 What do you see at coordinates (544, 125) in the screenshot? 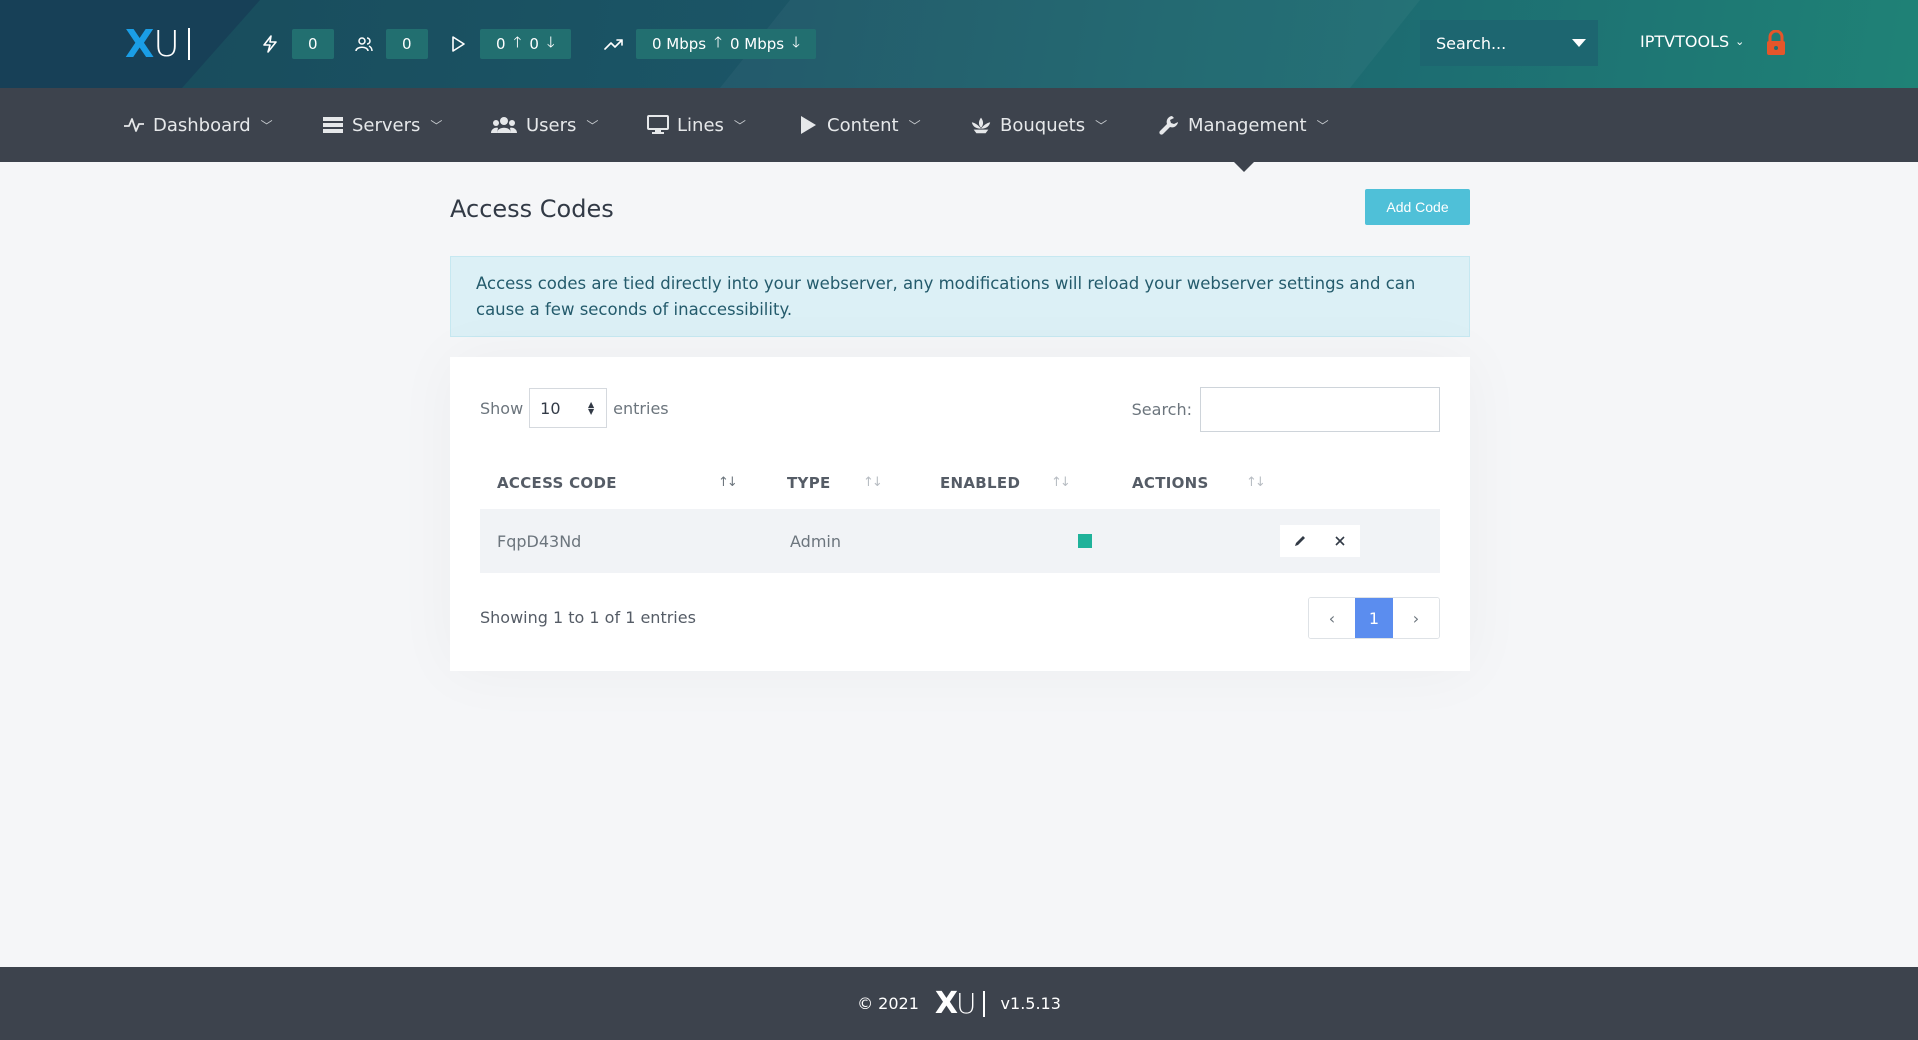
I see `nav-users: Users ﹀` at bounding box center [544, 125].